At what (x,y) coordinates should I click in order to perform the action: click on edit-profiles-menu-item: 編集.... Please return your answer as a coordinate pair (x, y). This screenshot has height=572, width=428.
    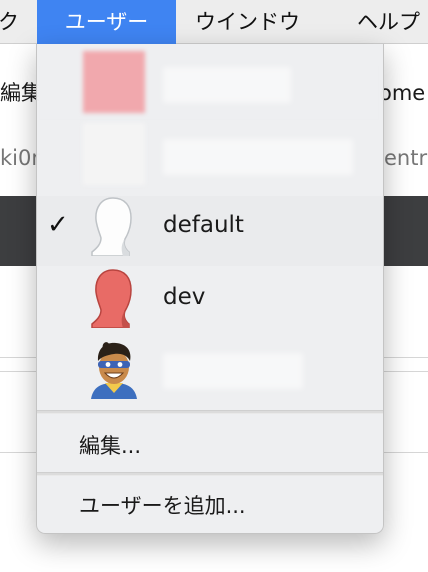
    Looking at the image, I should click on (110, 446).